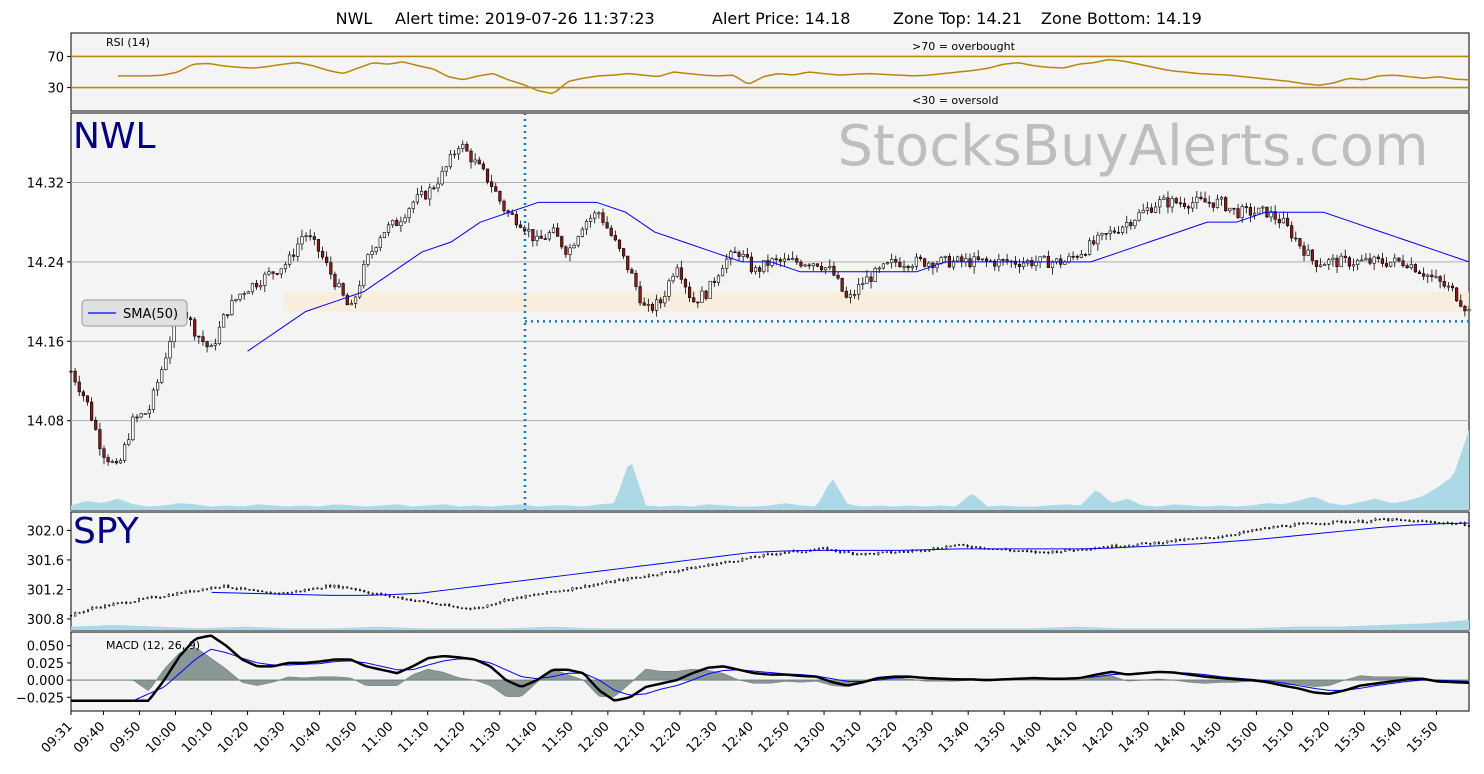  I want to click on macd-title: MACD (12, 26, 9), so click(153, 645).